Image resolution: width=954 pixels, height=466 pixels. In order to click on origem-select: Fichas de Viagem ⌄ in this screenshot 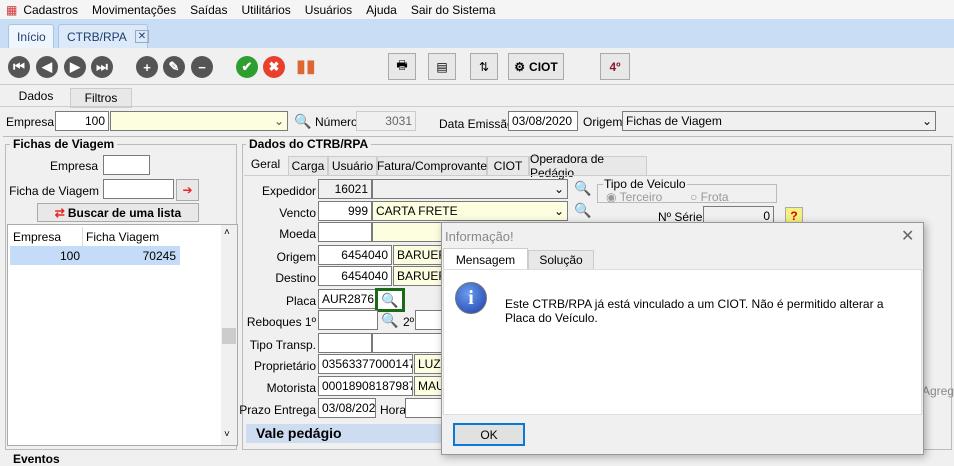, I will do `click(779, 121)`.